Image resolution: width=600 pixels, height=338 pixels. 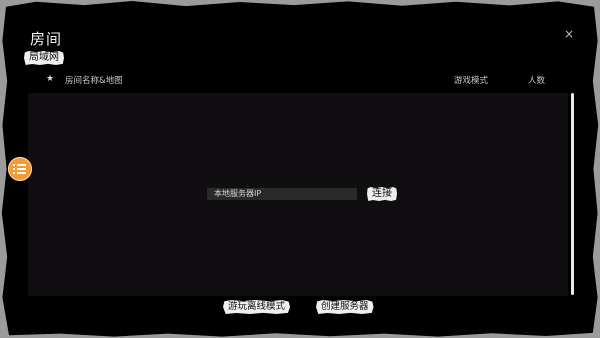 I want to click on offline-mode-button: 游玩离线模式, so click(x=257, y=307).